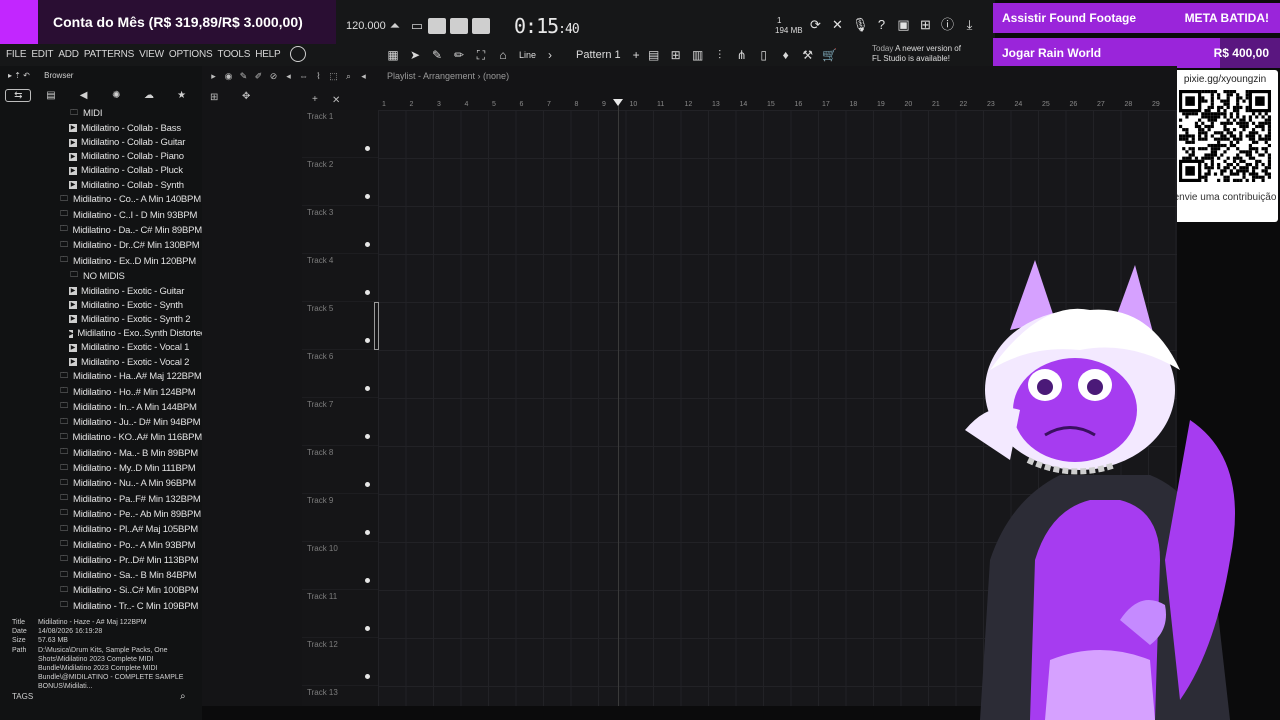  Describe the element at coordinates (51, 95) in the screenshot. I see `tab-files-icon: ▤` at that location.